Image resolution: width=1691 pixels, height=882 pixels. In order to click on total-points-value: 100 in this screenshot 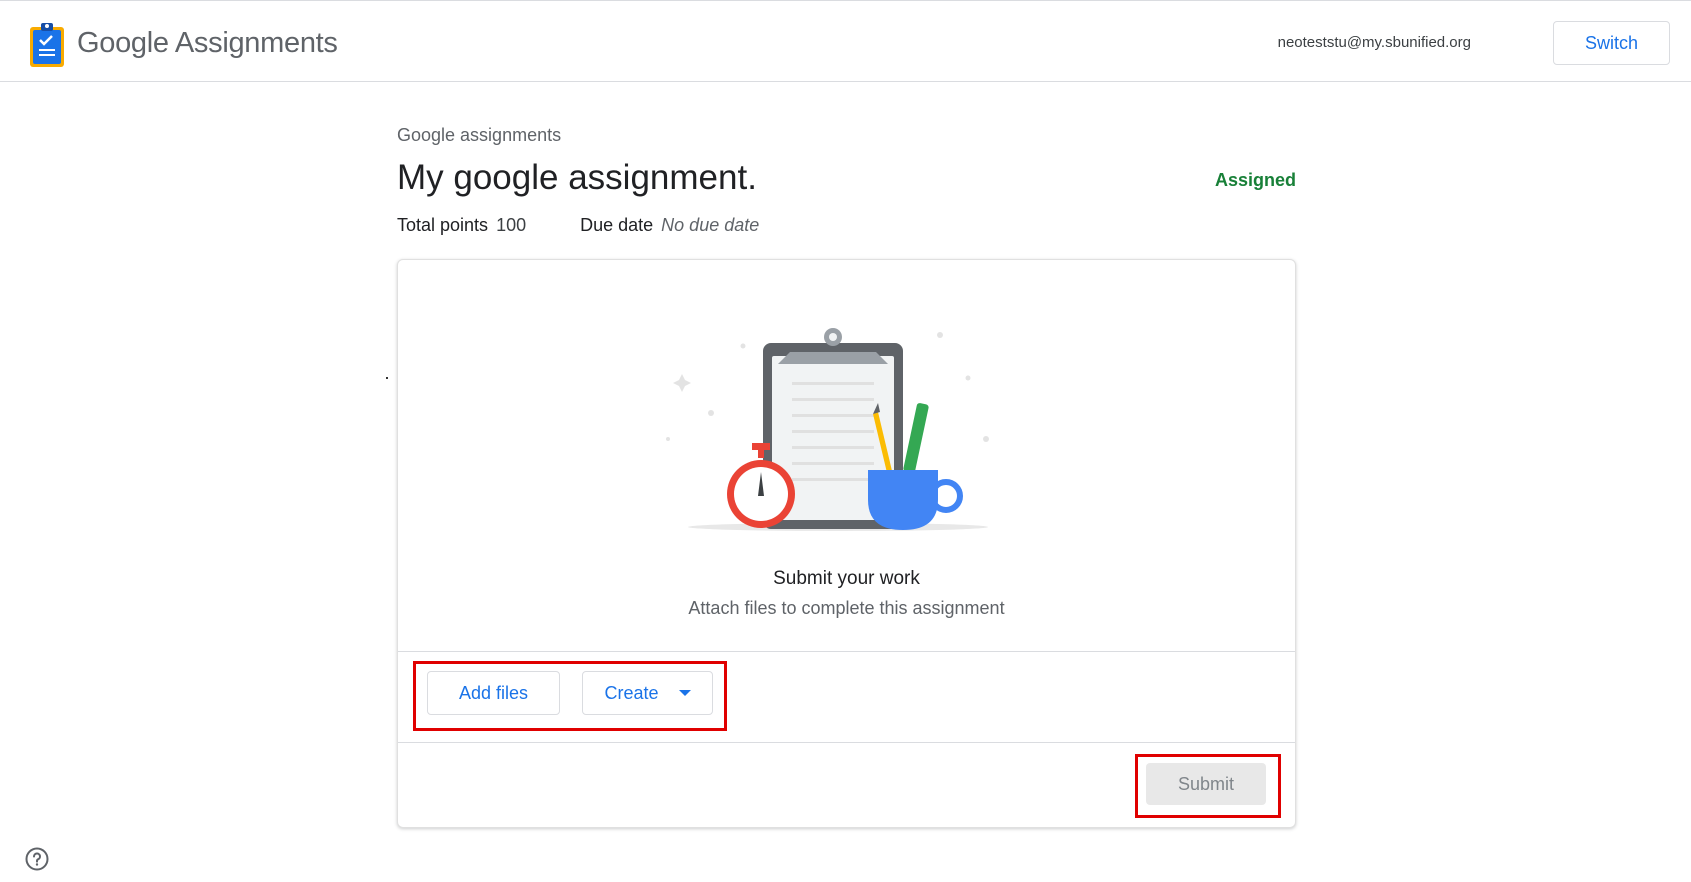, I will do `click(511, 225)`.